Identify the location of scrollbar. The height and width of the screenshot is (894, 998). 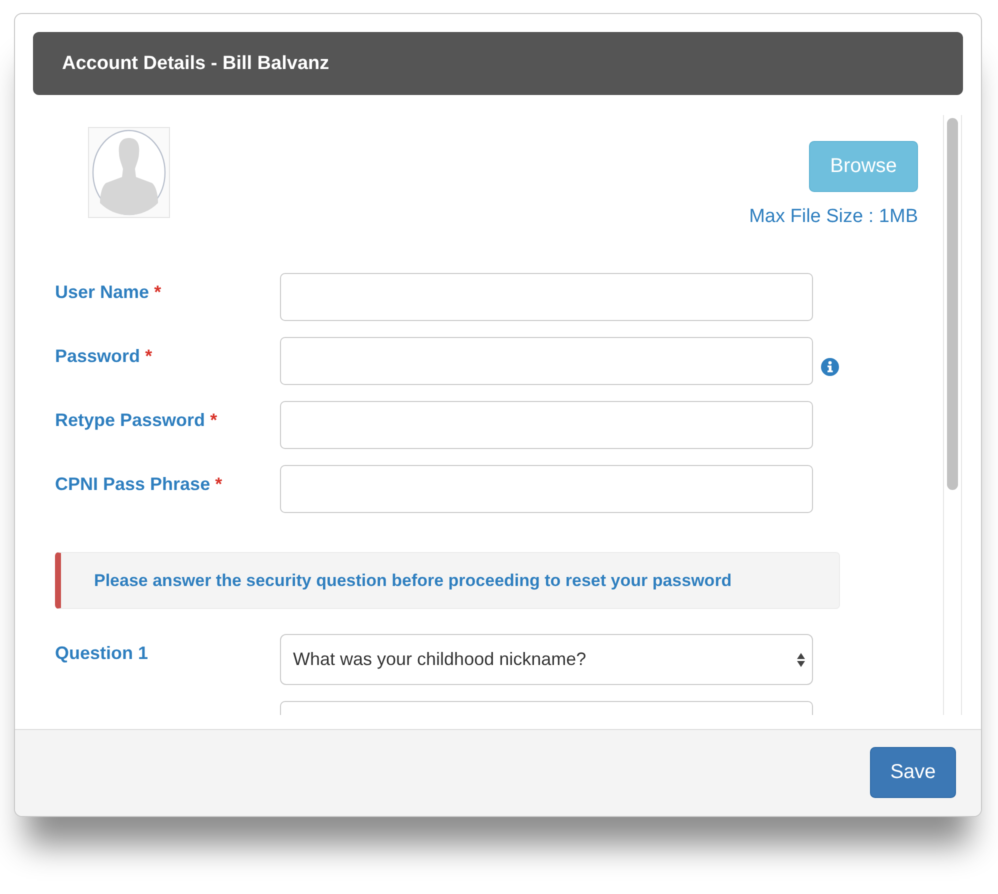
(952, 415).